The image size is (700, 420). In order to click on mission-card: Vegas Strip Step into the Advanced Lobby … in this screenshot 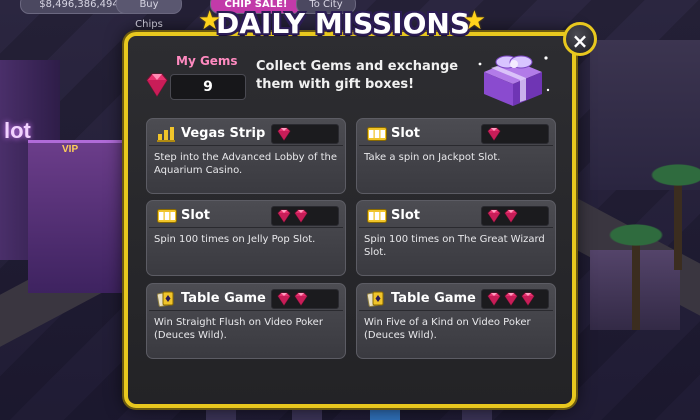, I will do `click(246, 156)`.